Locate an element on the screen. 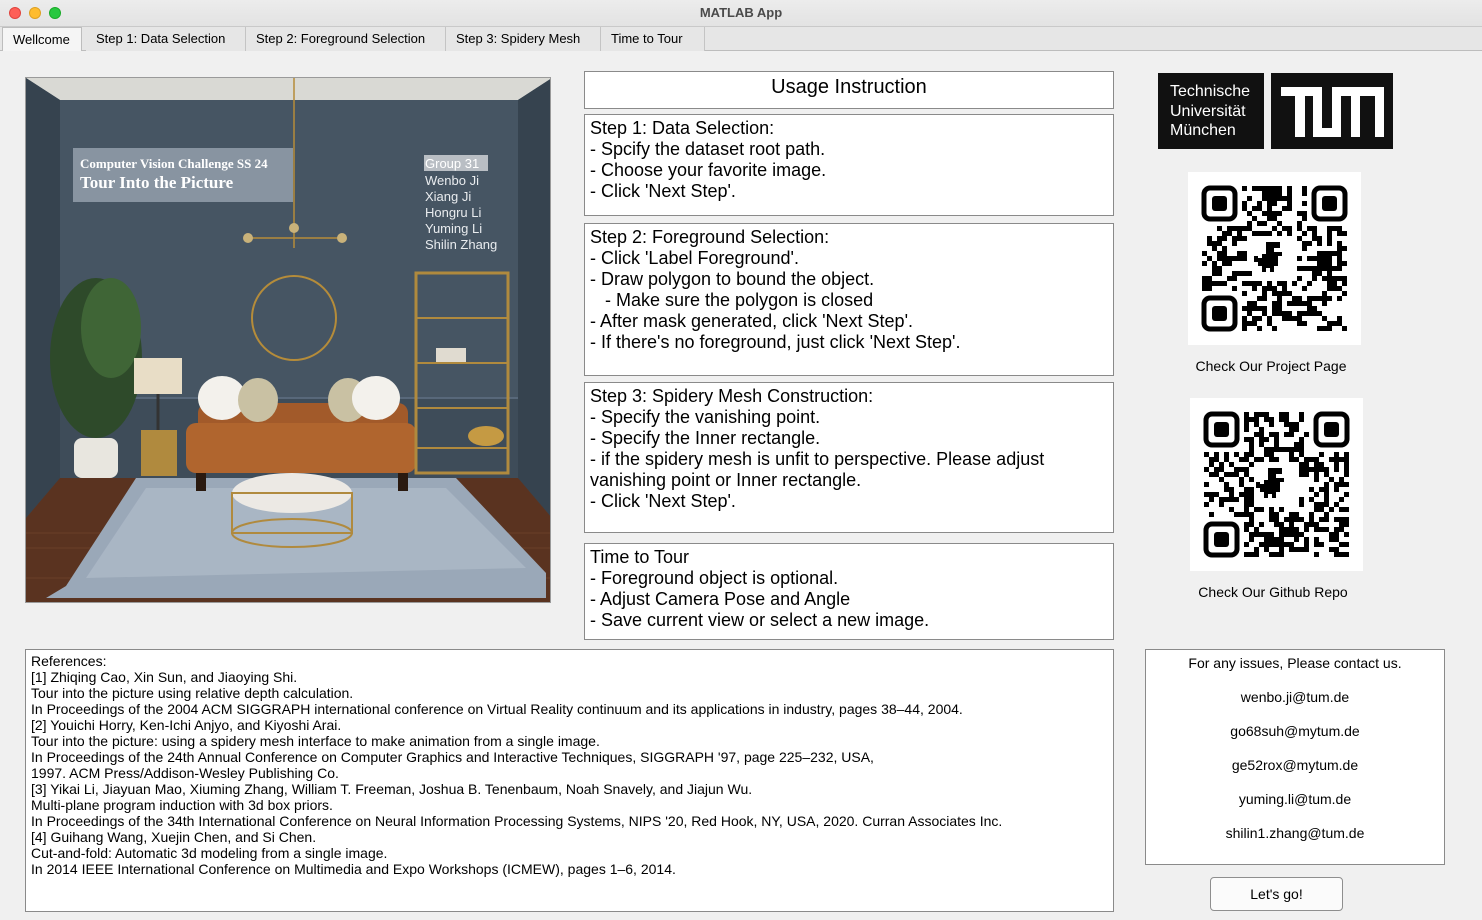 The image size is (1482, 920). image-member: Wenbo Ji is located at coordinates (452, 180).